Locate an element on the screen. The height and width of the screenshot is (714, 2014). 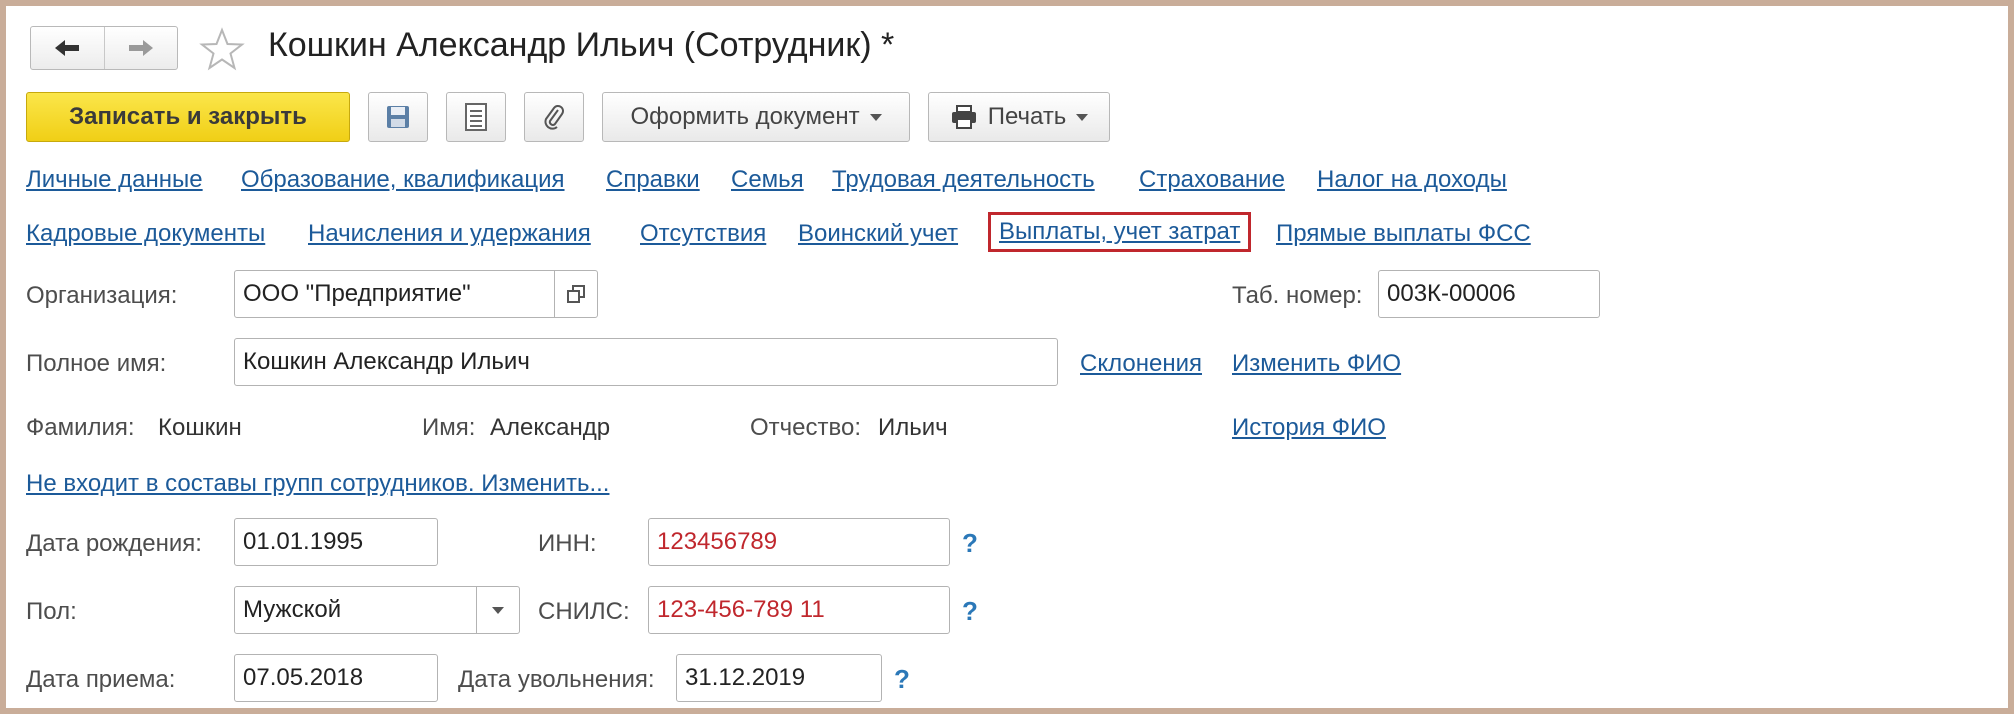
full-name-value: Кошкин Александр Ильич is located at coordinates (386, 361).